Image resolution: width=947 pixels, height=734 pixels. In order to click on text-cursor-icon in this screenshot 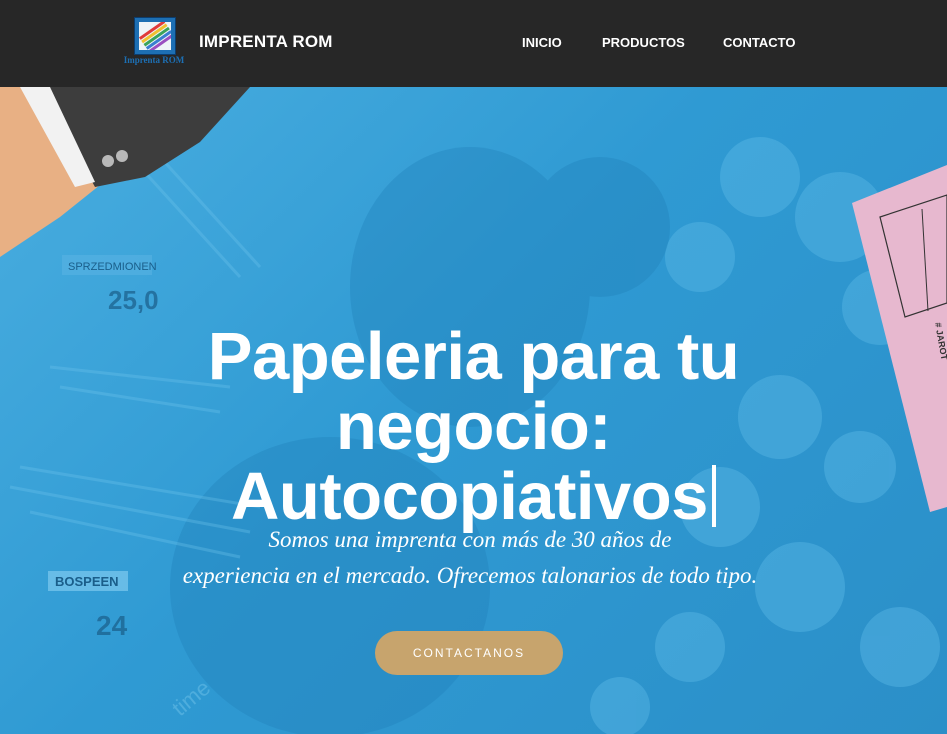, I will do `click(713, 495)`.